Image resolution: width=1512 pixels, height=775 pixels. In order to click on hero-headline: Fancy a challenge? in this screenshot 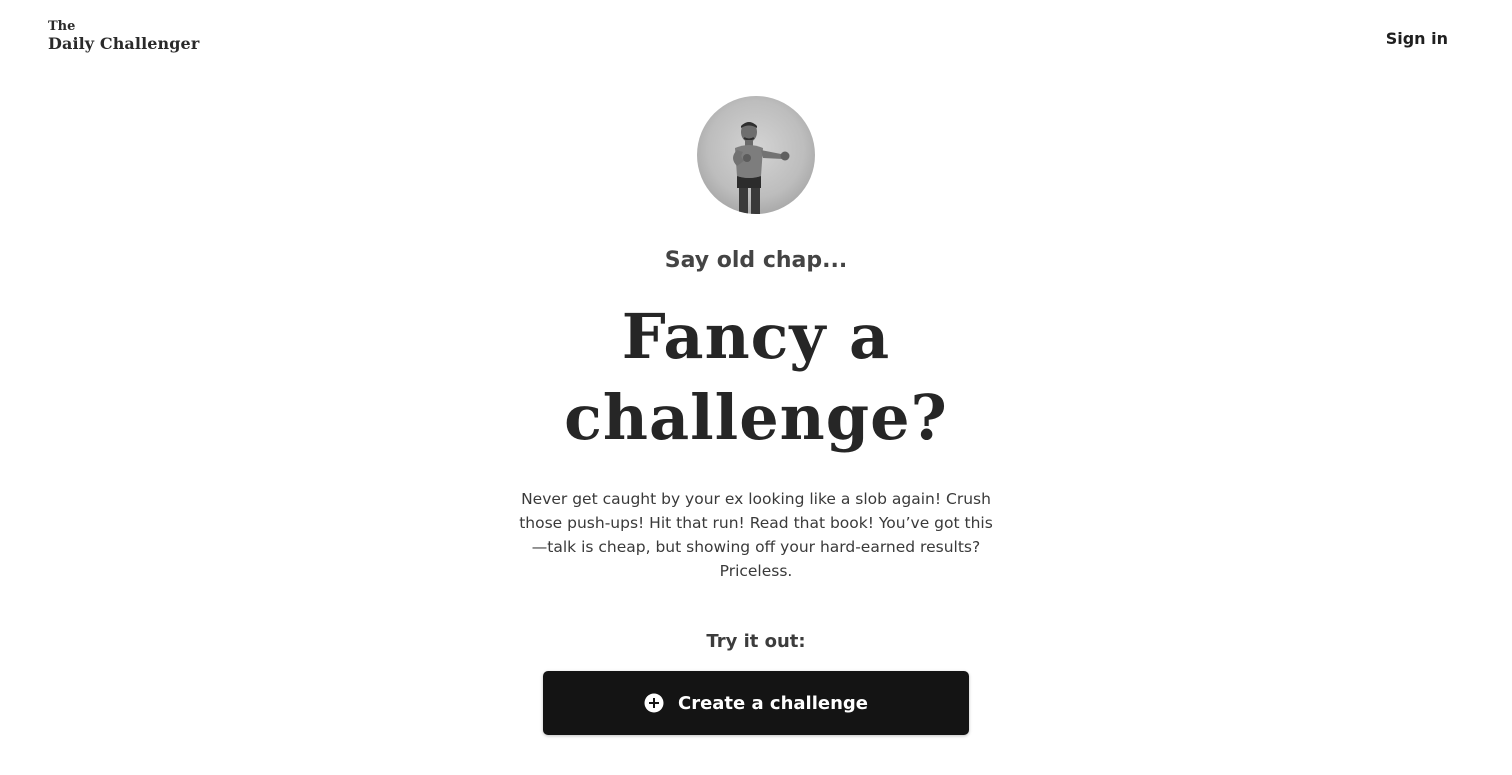, I will do `click(756, 377)`.